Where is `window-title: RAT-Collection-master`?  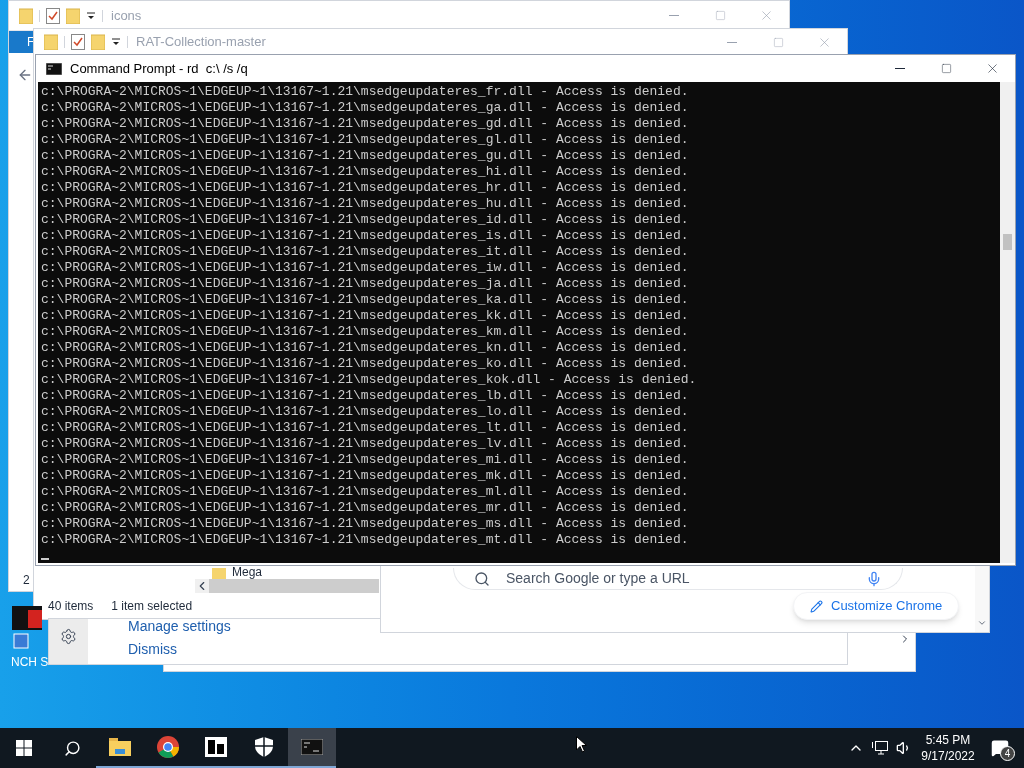
window-title: RAT-Collection-master is located at coordinates (201, 42).